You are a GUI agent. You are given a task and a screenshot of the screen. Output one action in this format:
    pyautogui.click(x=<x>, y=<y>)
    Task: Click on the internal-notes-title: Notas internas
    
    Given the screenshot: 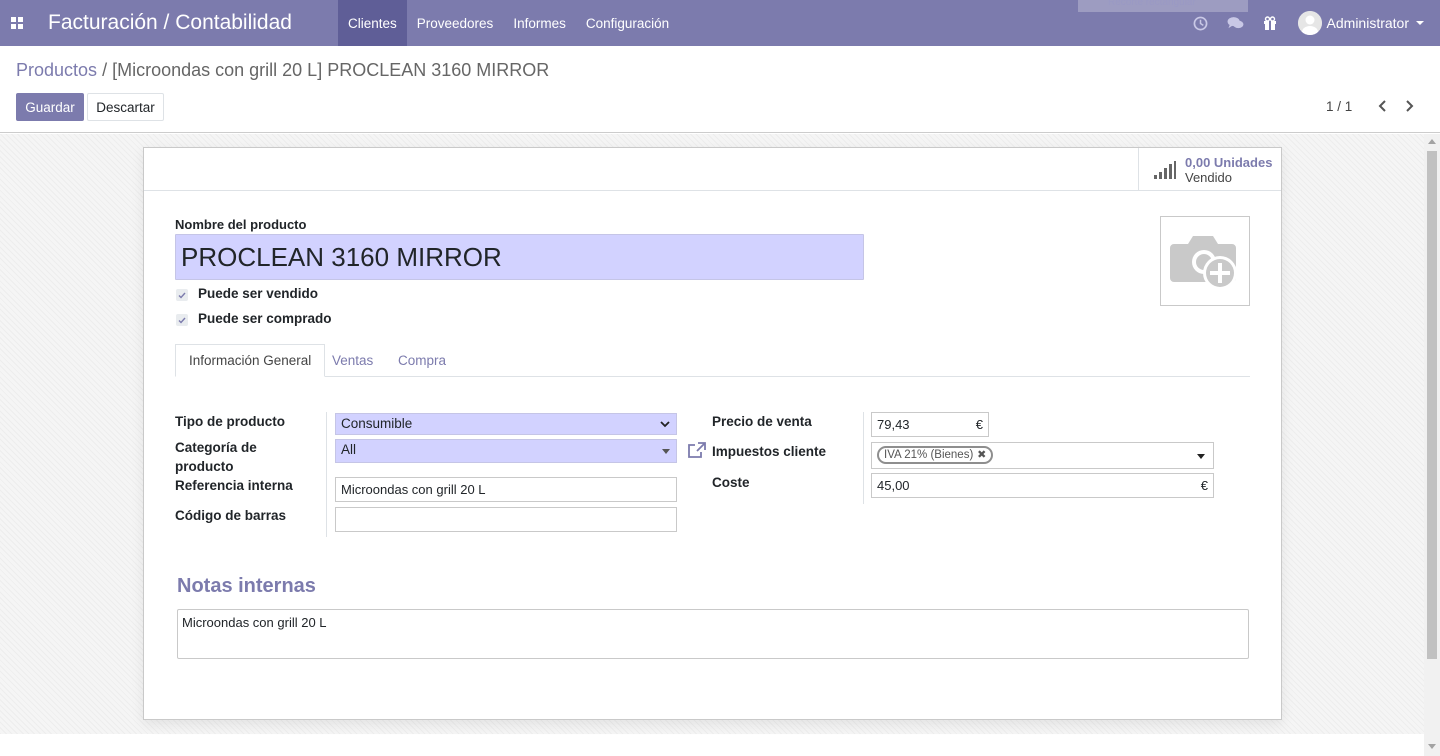 What is the action you would take?
    pyautogui.click(x=246, y=586)
    